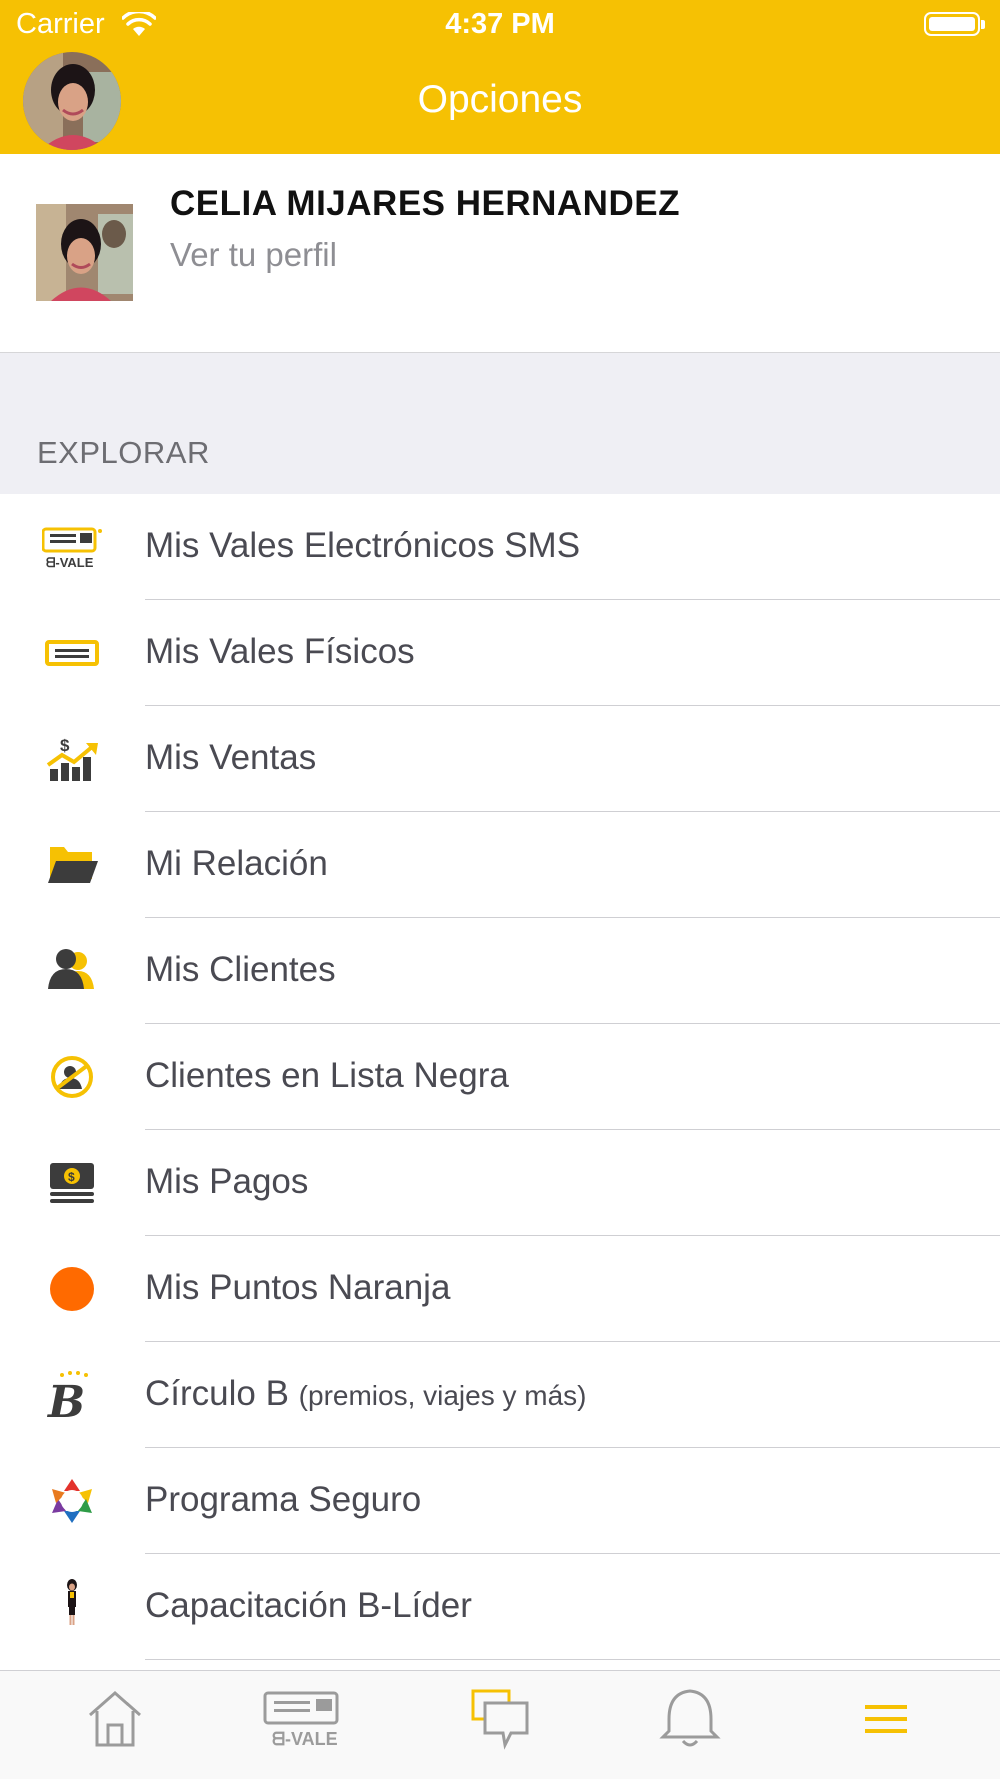 The width and height of the screenshot is (1000, 1779). Describe the element at coordinates (500, 759) in the screenshot. I see `menu-item-ventas: $ Mis Ventas` at that location.